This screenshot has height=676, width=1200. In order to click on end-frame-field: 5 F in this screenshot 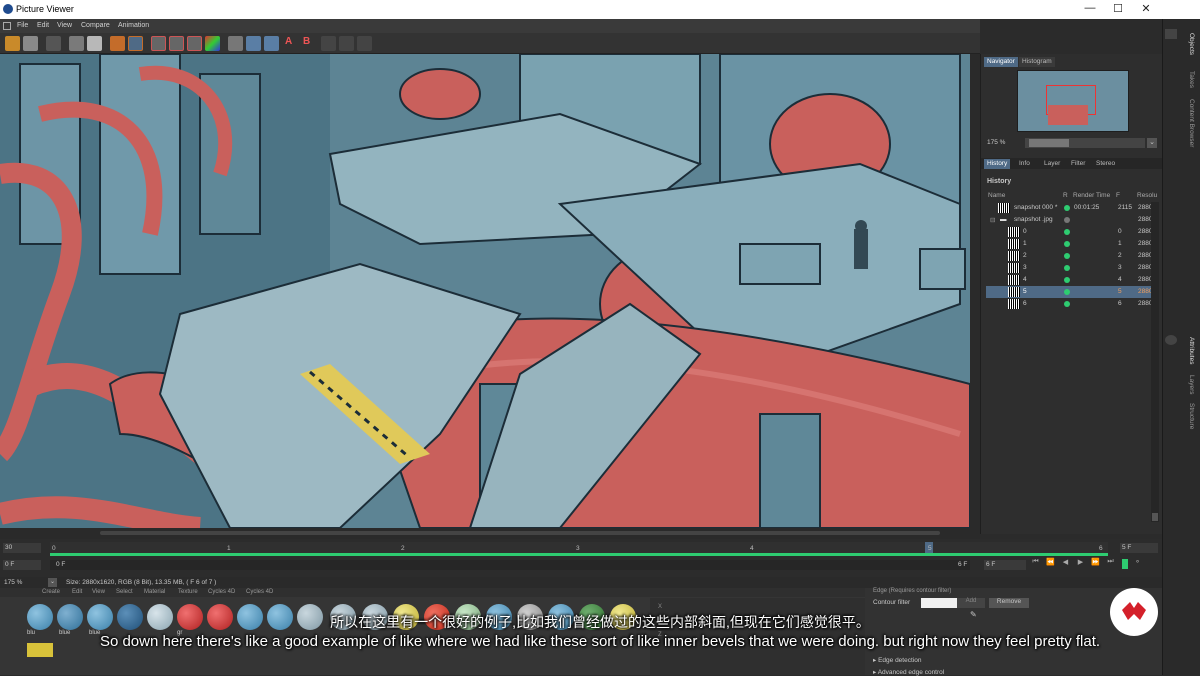, I will do `click(1139, 548)`.